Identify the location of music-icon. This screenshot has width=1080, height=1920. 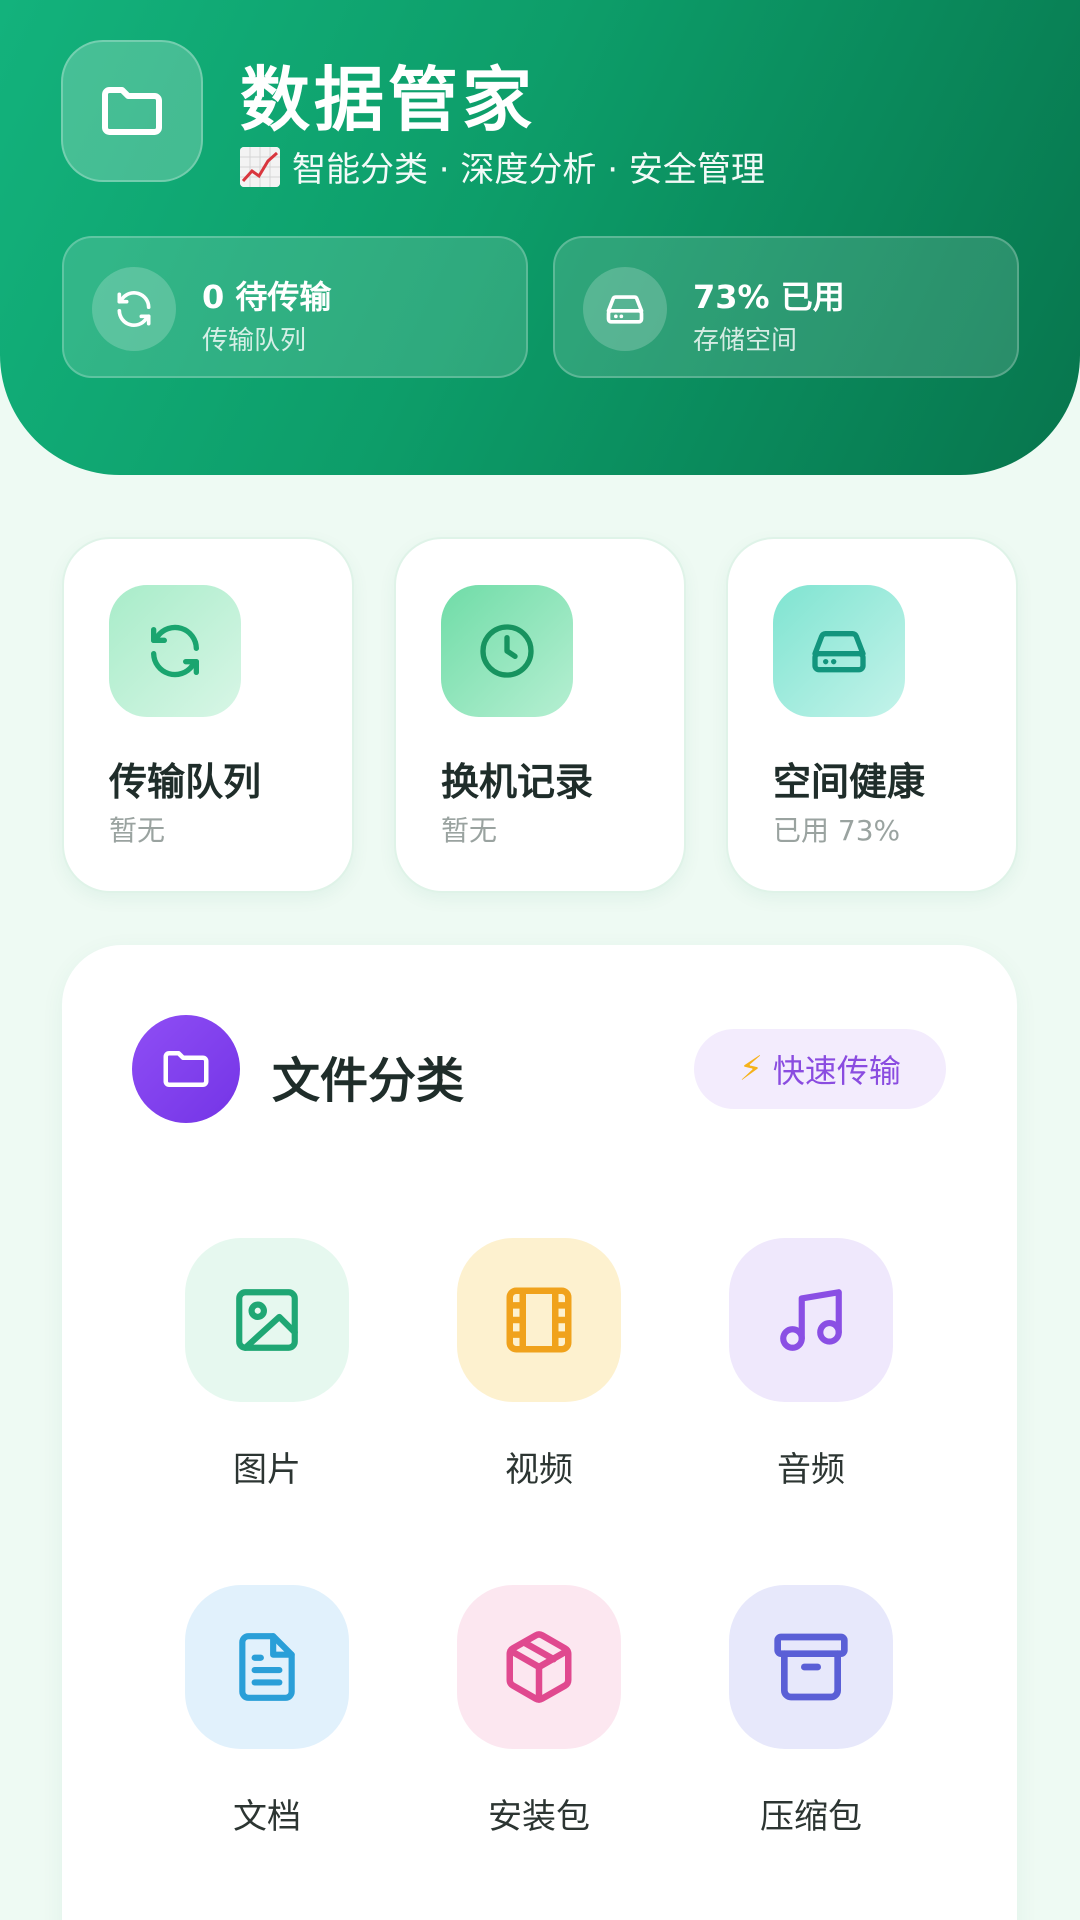
(811, 1320).